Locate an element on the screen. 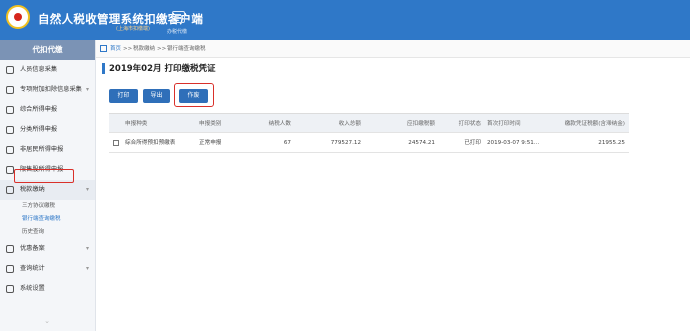 This screenshot has height=331, width=690. sidebar-item-special-deduction: 专项附加扣除信息采集 ▾ is located at coordinates (47, 90).